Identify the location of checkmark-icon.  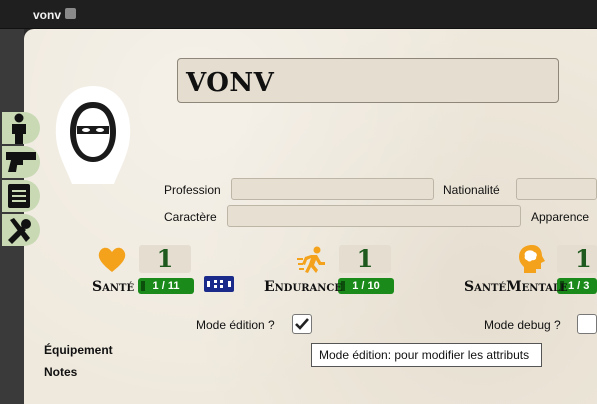
(302, 324).